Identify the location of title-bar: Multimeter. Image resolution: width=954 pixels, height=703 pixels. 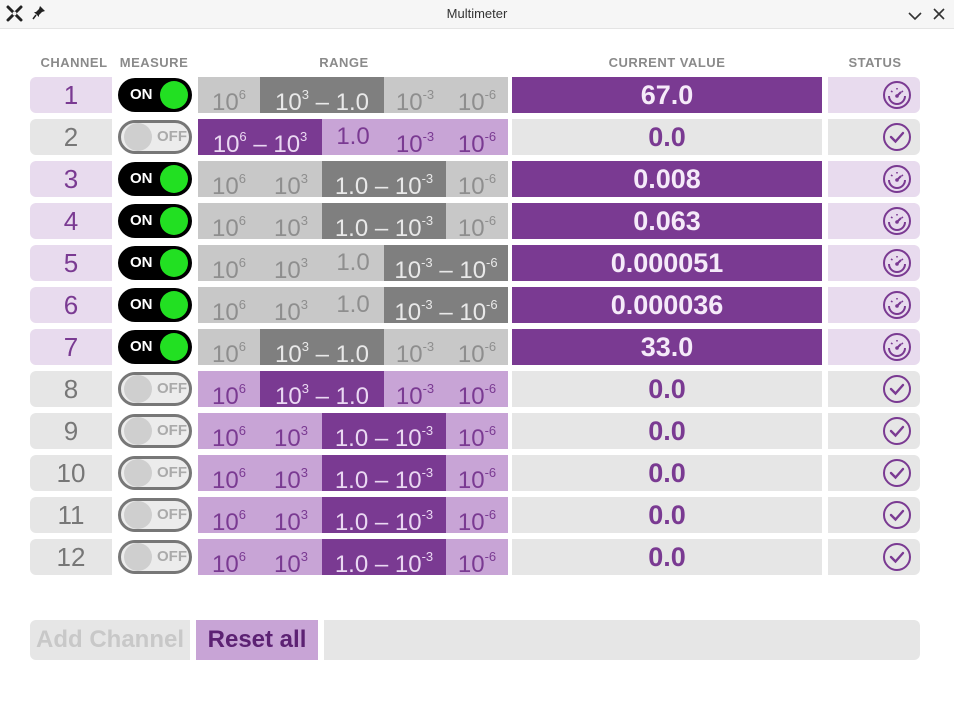
(477, 14).